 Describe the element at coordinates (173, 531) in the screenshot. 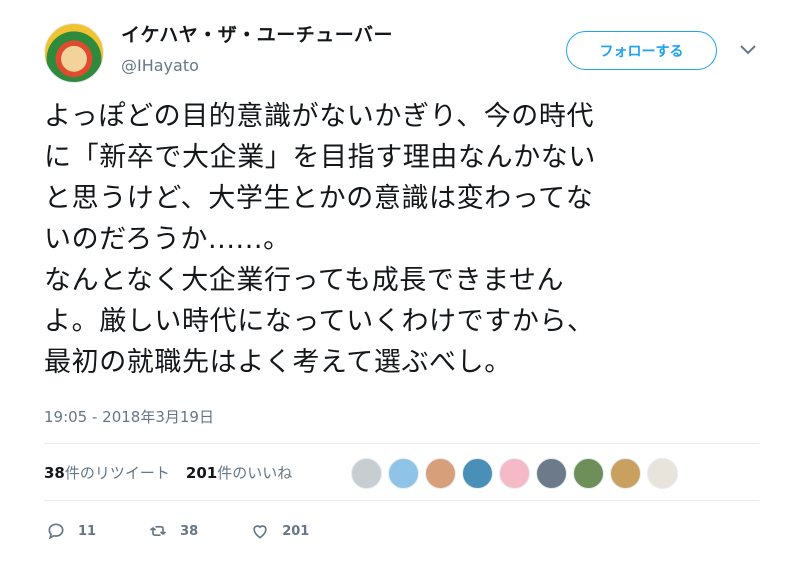

I see `retweet-button: 38` at that location.